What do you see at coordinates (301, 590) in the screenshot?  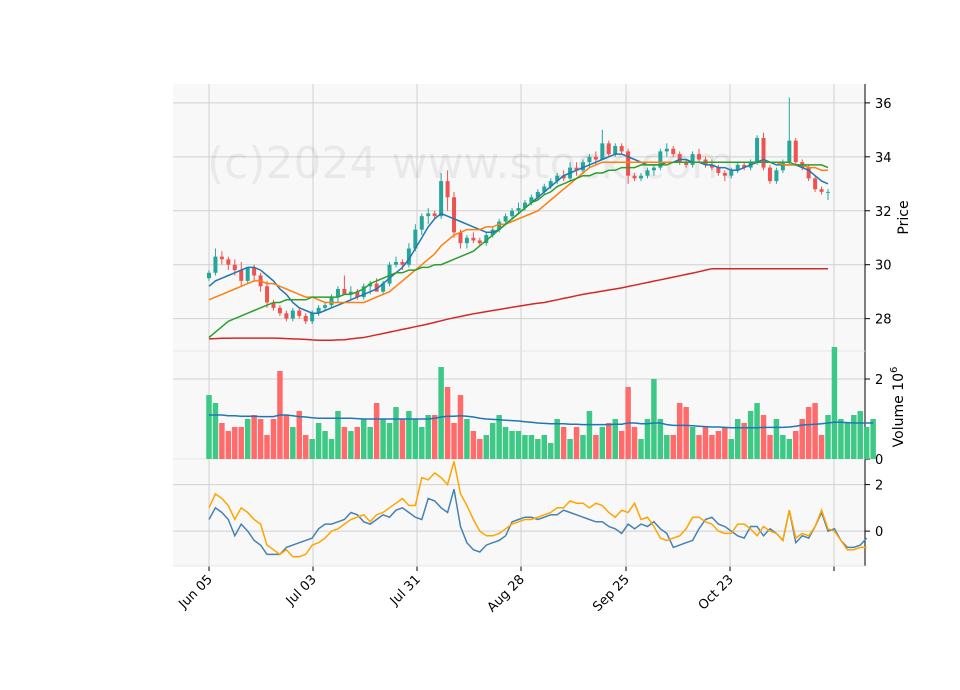 I see `x-tick-label: Jul 03` at bounding box center [301, 590].